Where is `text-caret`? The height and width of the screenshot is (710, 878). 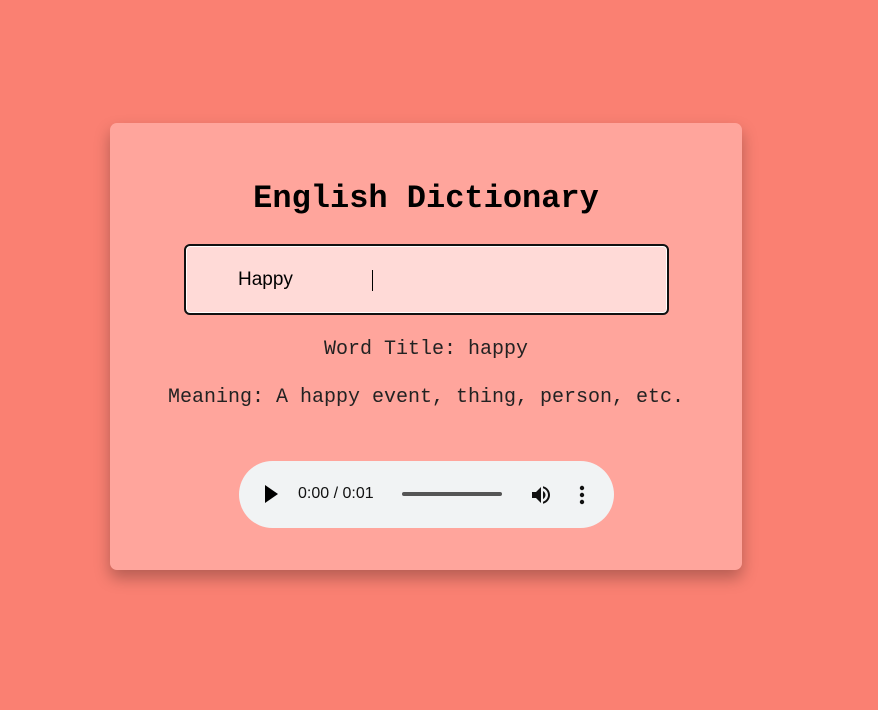
text-caret is located at coordinates (372, 280).